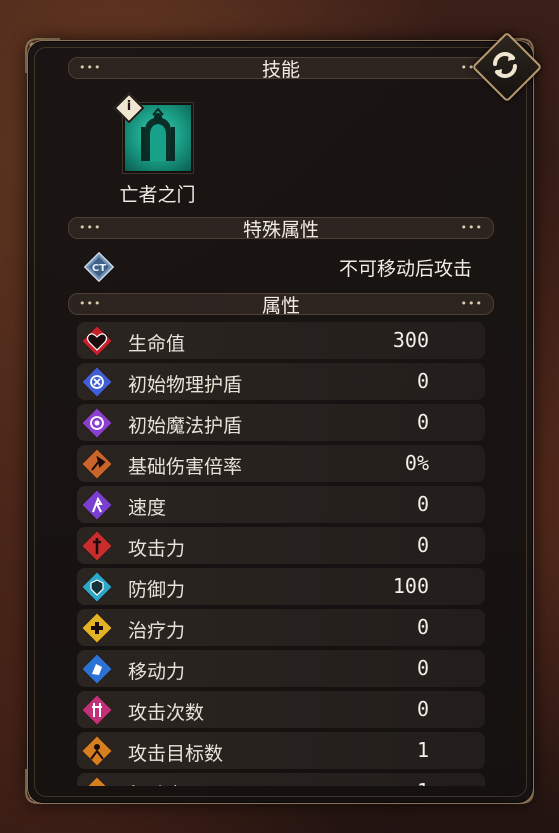 Image resolution: width=559 pixels, height=833 pixels. Describe the element at coordinates (97, 669) in the screenshot. I see `move-icon` at that location.